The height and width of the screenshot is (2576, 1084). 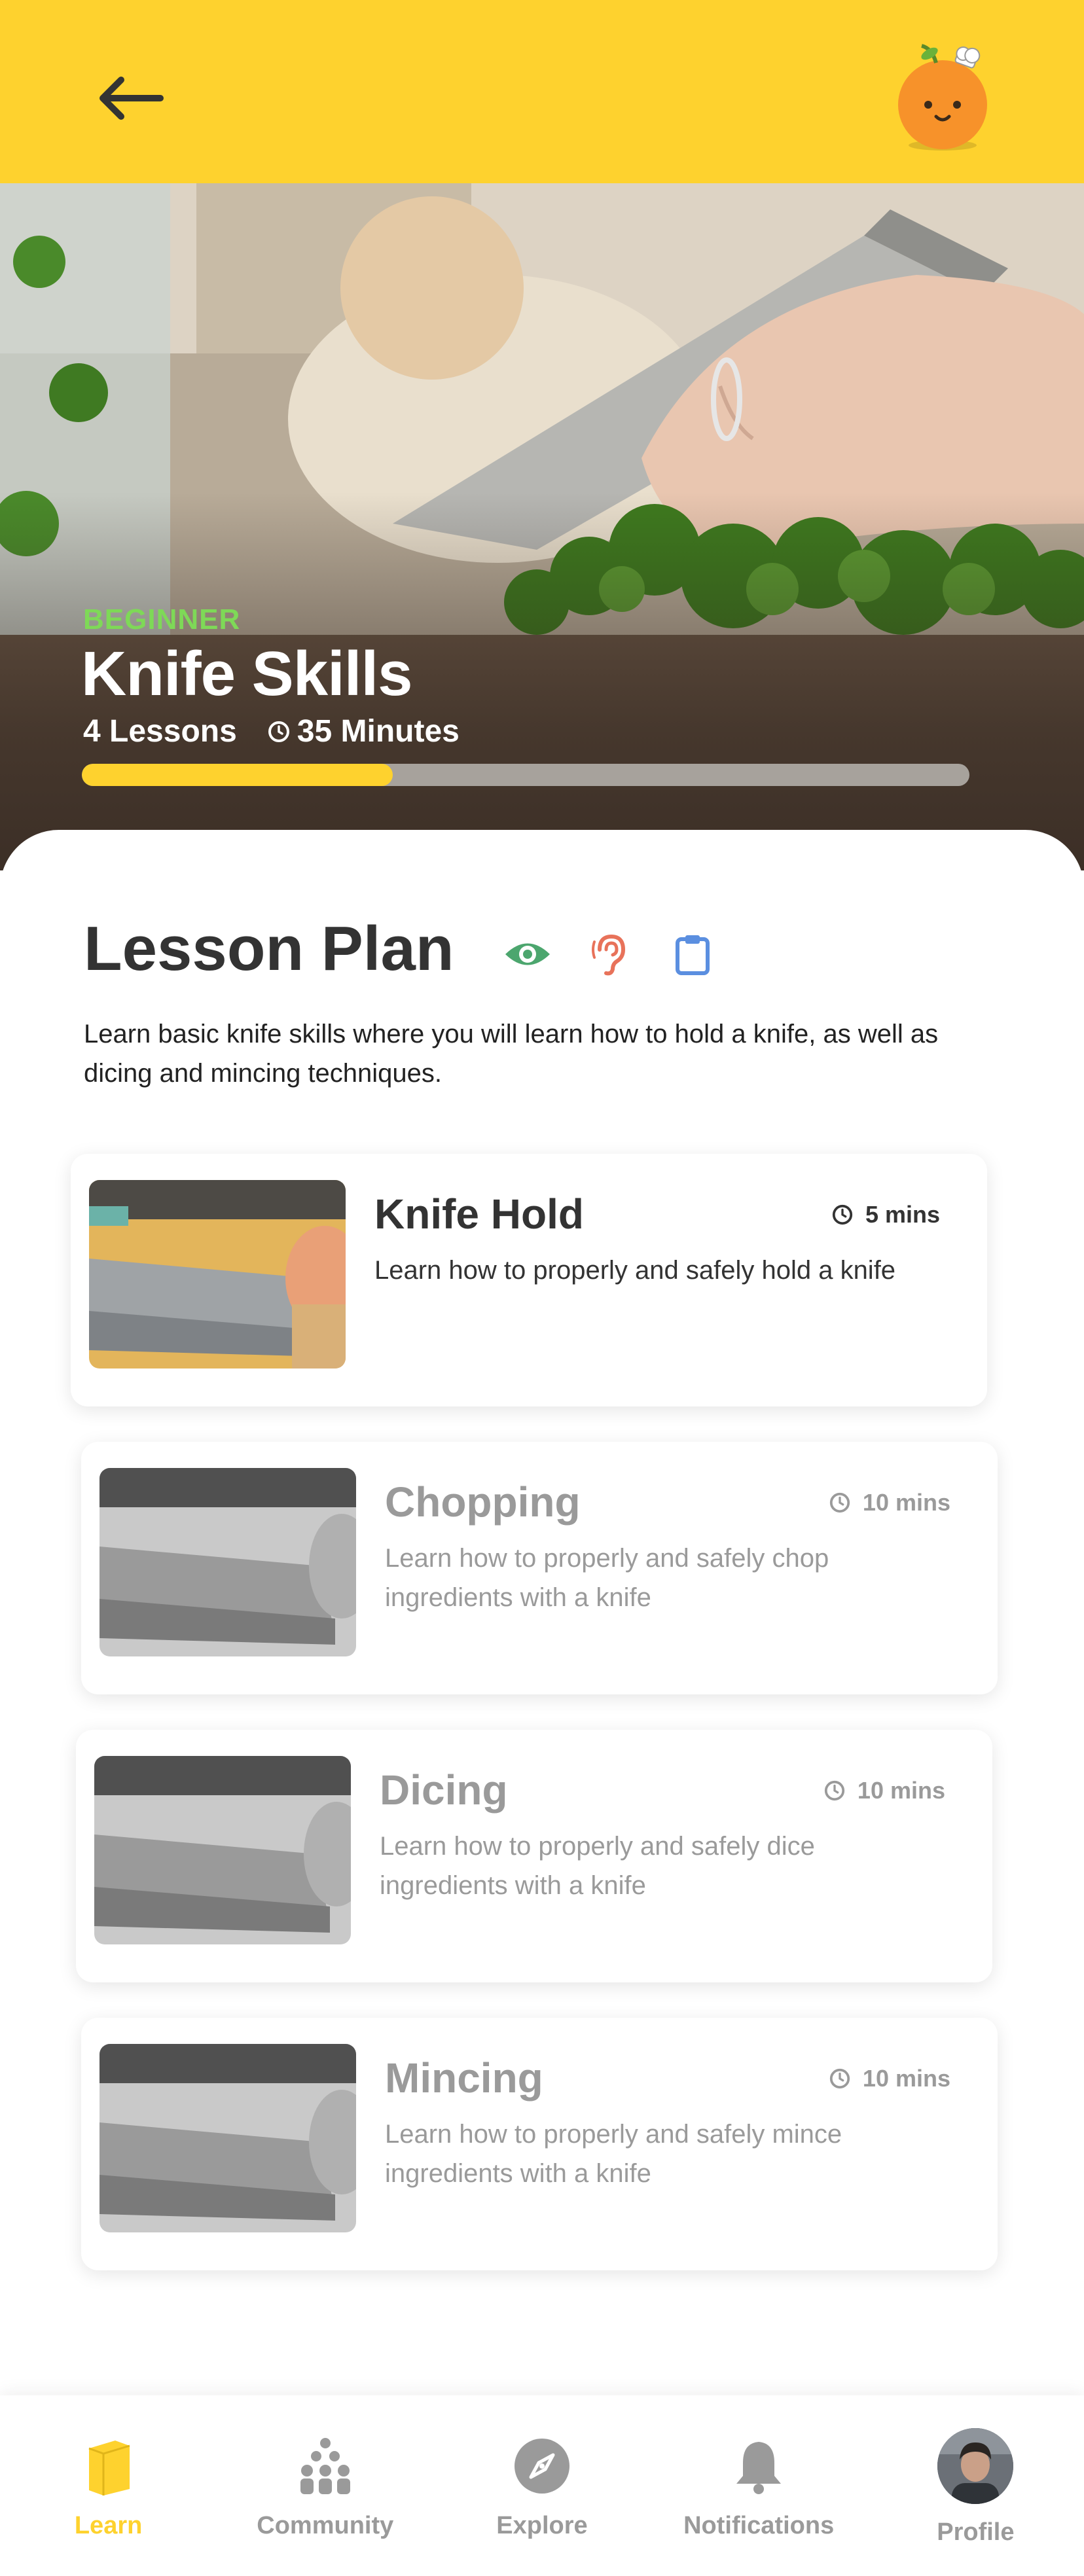 What do you see at coordinates (444, 1790) in the screenshot?
I see `lesson-title: Dicing` at bounding box center [444, 1790].